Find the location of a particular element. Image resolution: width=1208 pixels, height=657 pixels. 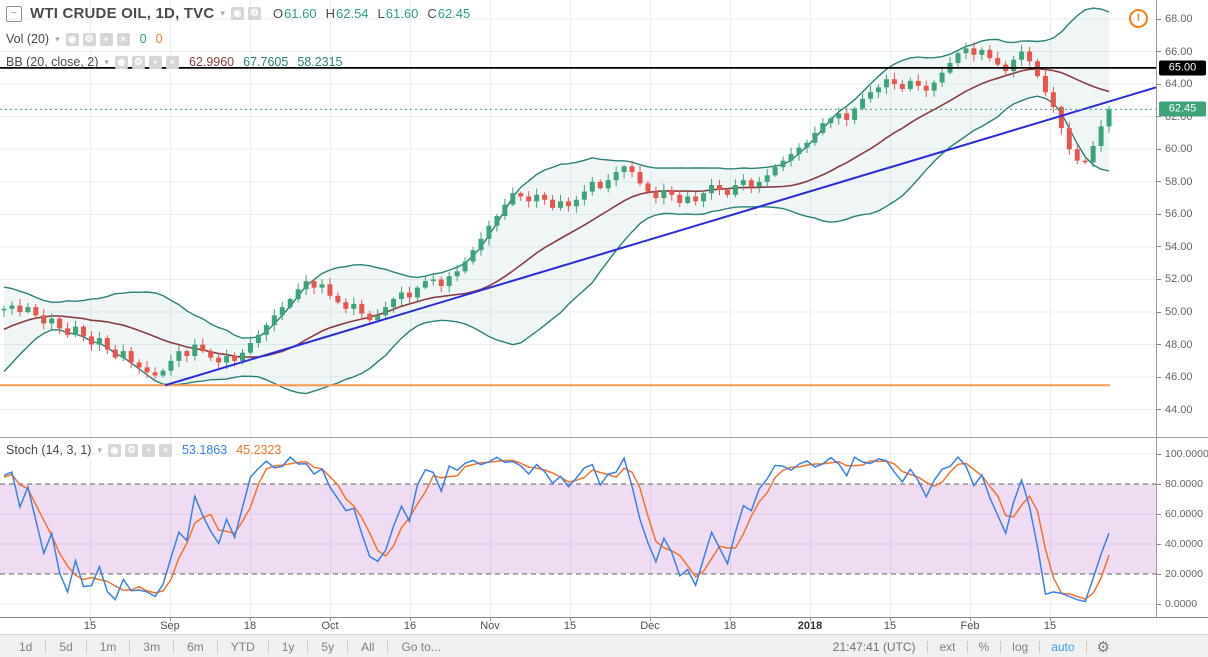

range-button-1y: 1y is located at coordinates (288, 647).